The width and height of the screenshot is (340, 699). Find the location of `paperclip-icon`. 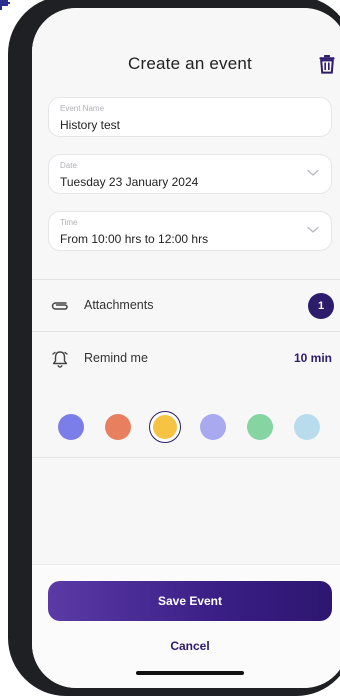

paperclip-icon is located at coordinates (59, 306).